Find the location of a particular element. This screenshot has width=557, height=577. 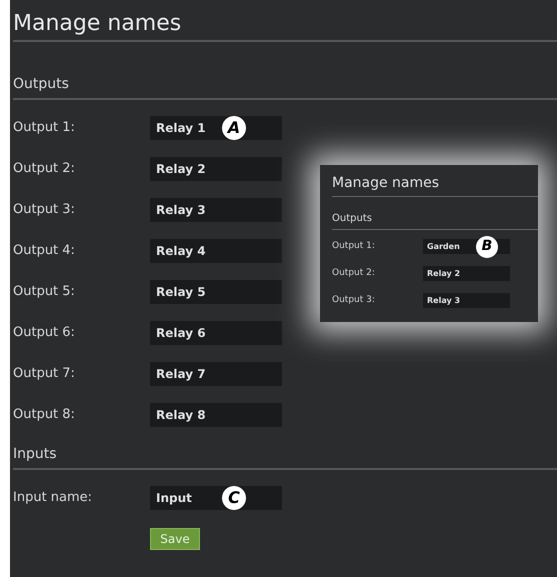

field-label: Output 2: is located at coordinates (44, 169).